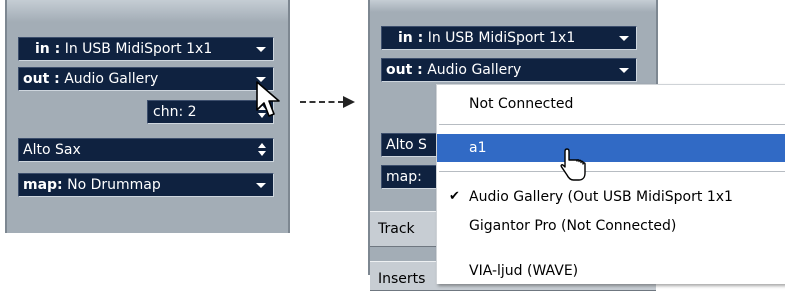 This screenshot has width=785, height=296. I want to click on inserts-tab-label: Inserts, so click(402, 279).